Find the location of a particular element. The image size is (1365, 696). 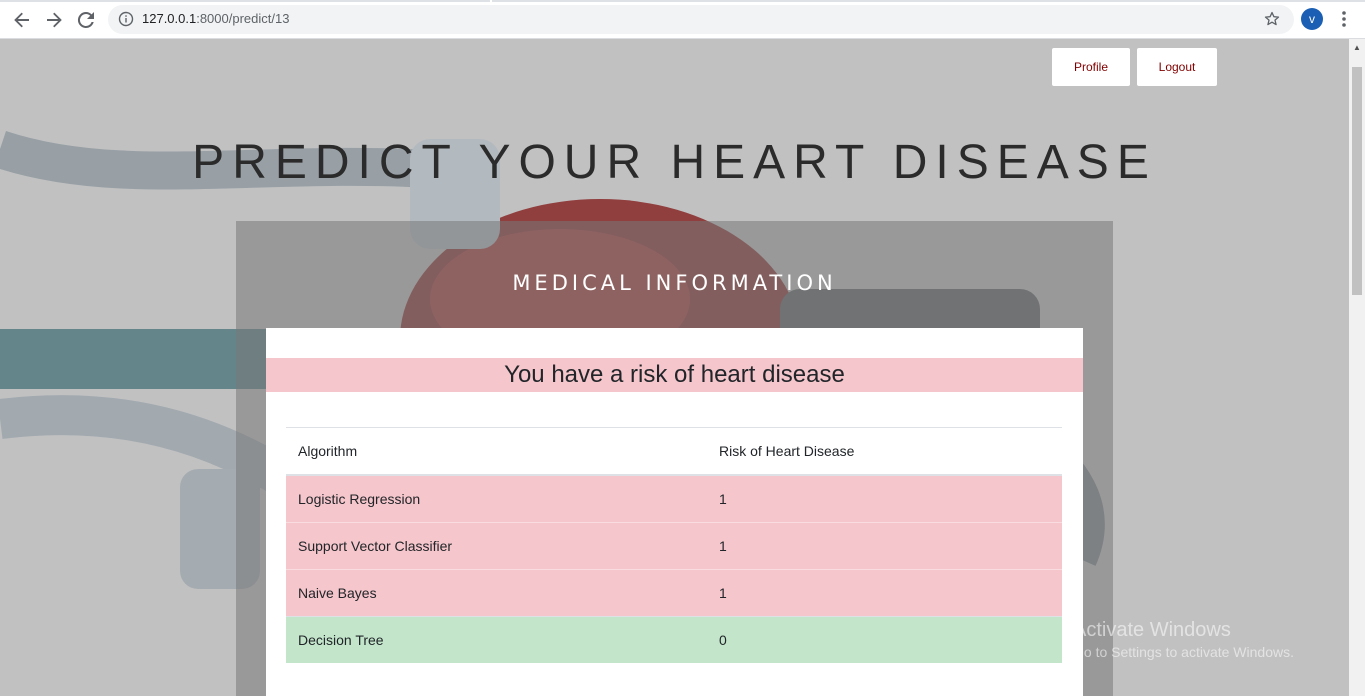

table-header-row: Algorithm Risk of Heart Disease is located at coordinates (674, 451).